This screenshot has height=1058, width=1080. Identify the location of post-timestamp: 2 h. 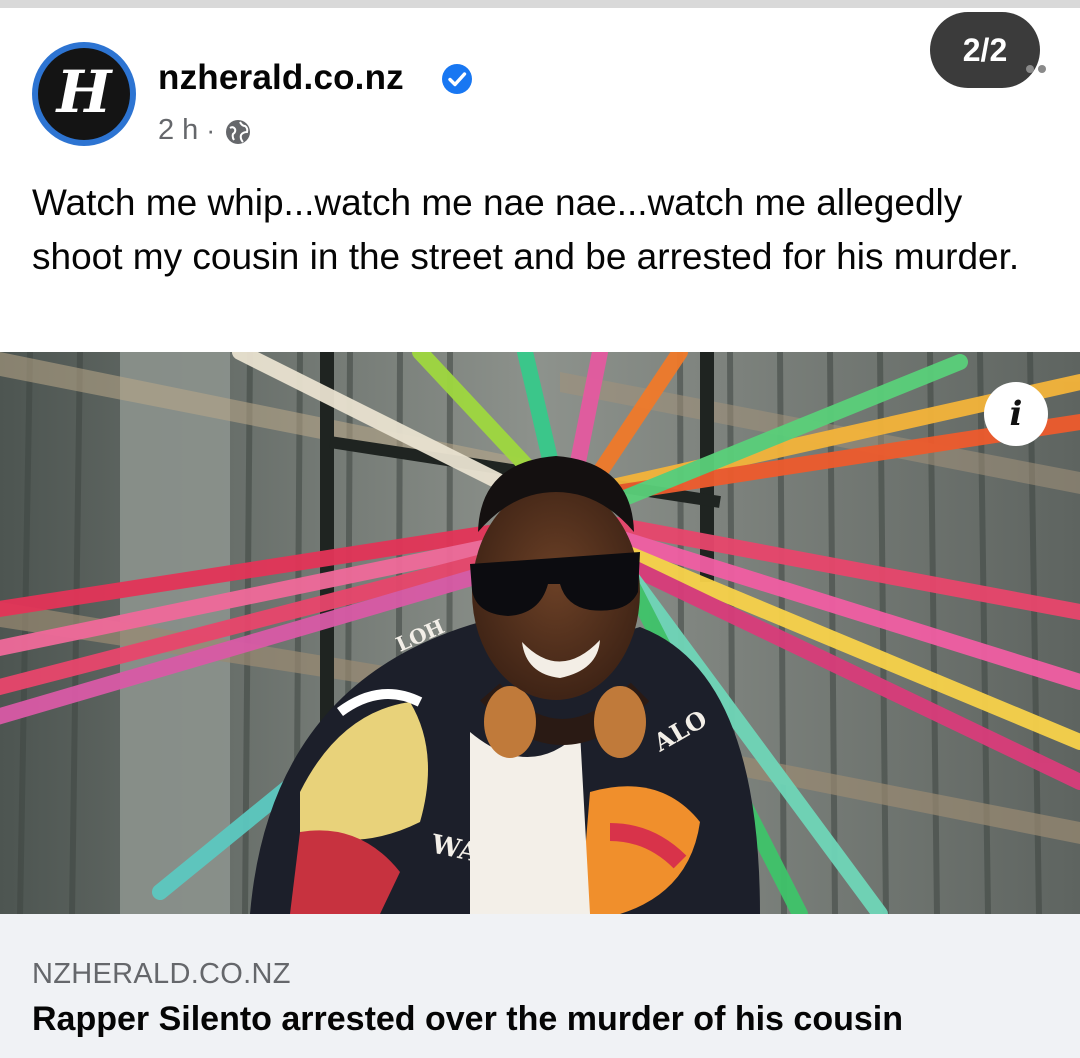
(178, 130).